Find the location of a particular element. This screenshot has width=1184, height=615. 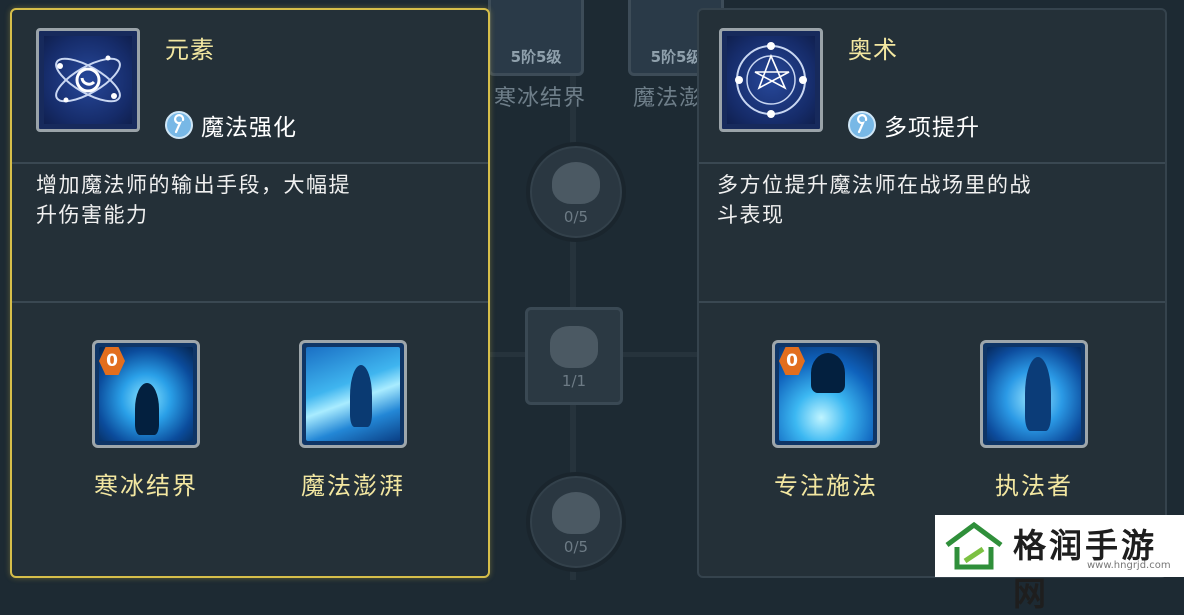

magic-circle-icon is located at coordinates (771, 80).